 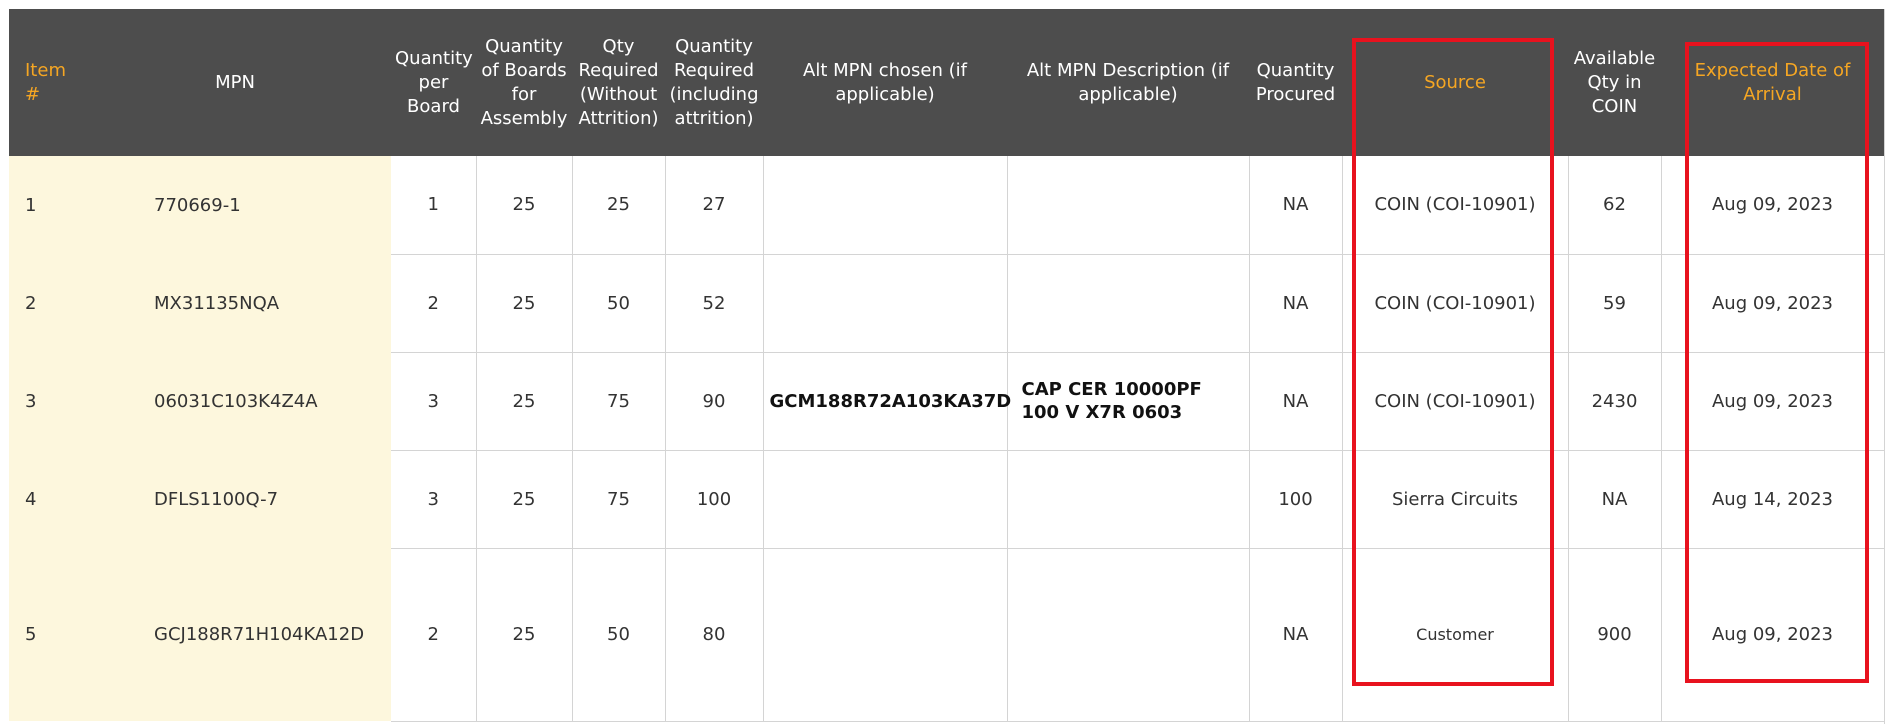 I want to click on cell-available-coin: 59, so click(x=1615, y=303).